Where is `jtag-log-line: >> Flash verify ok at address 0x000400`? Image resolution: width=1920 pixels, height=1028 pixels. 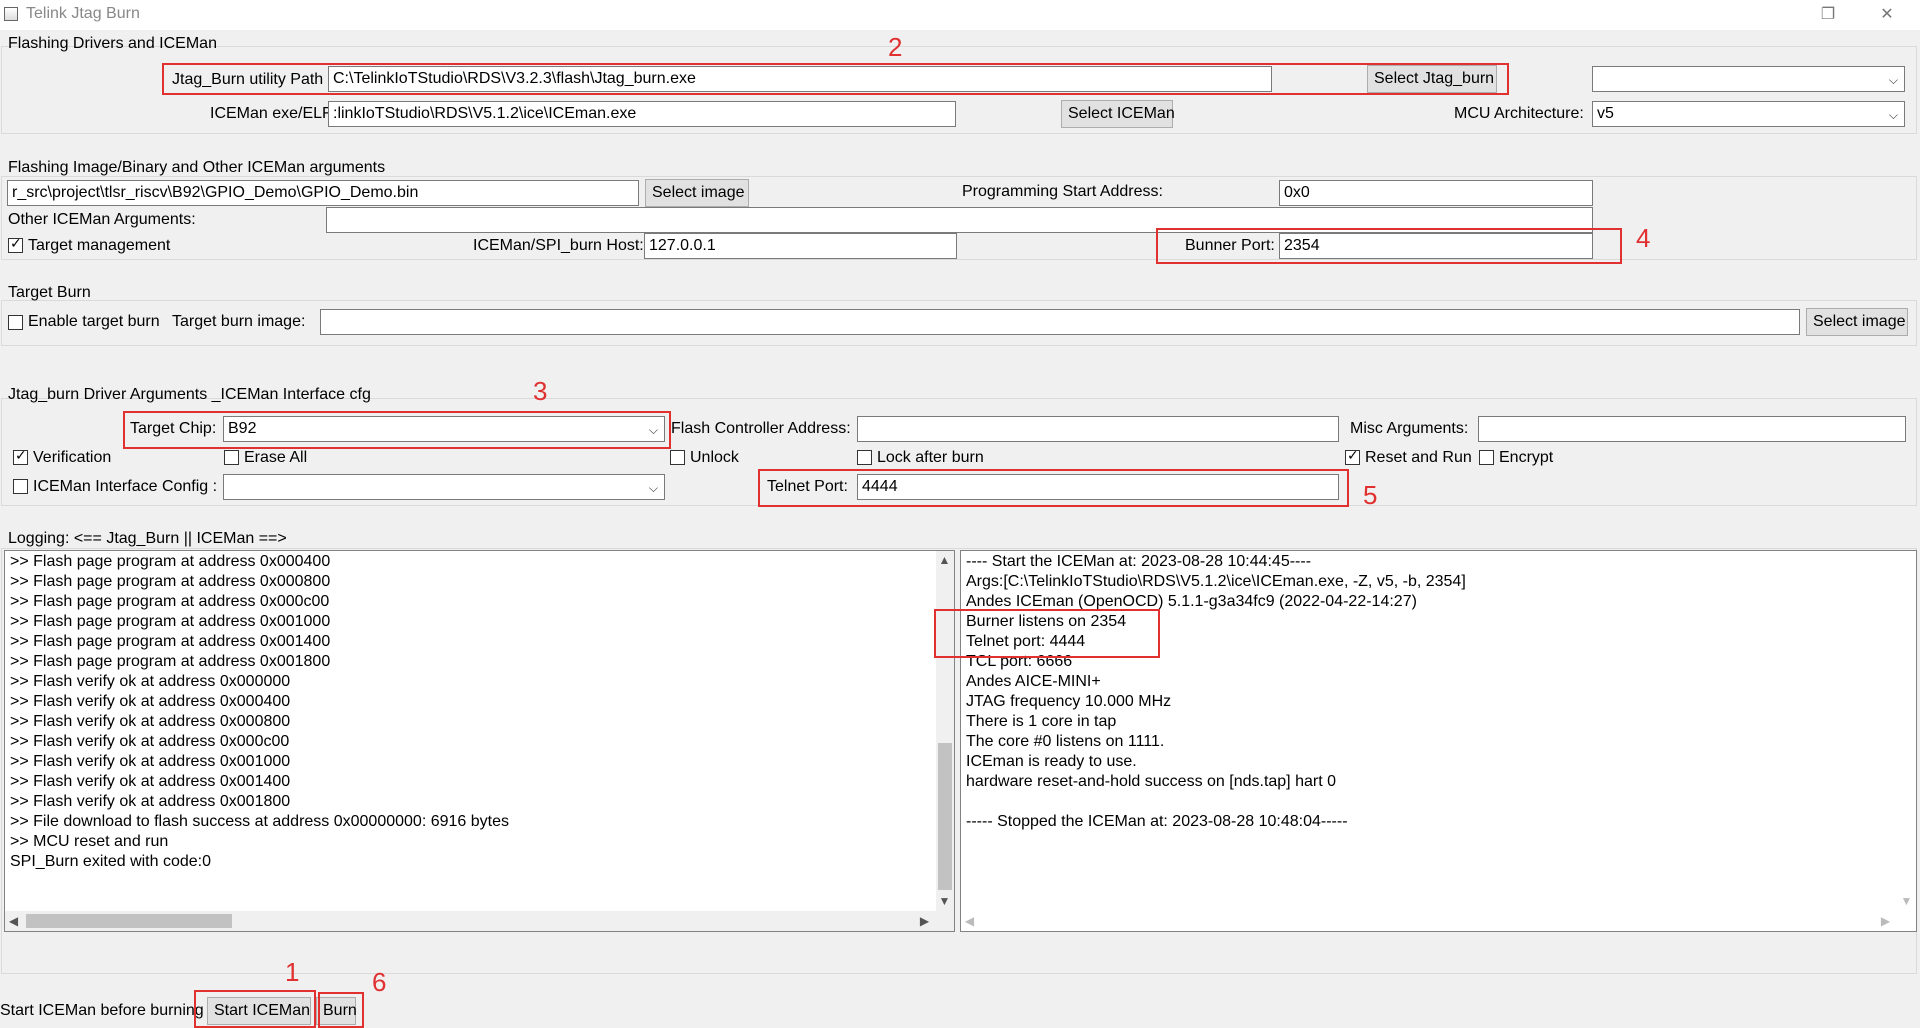
jtag-log-line: >> Flash verify ok at address 0x000400 is located at coordinates (150, 701).